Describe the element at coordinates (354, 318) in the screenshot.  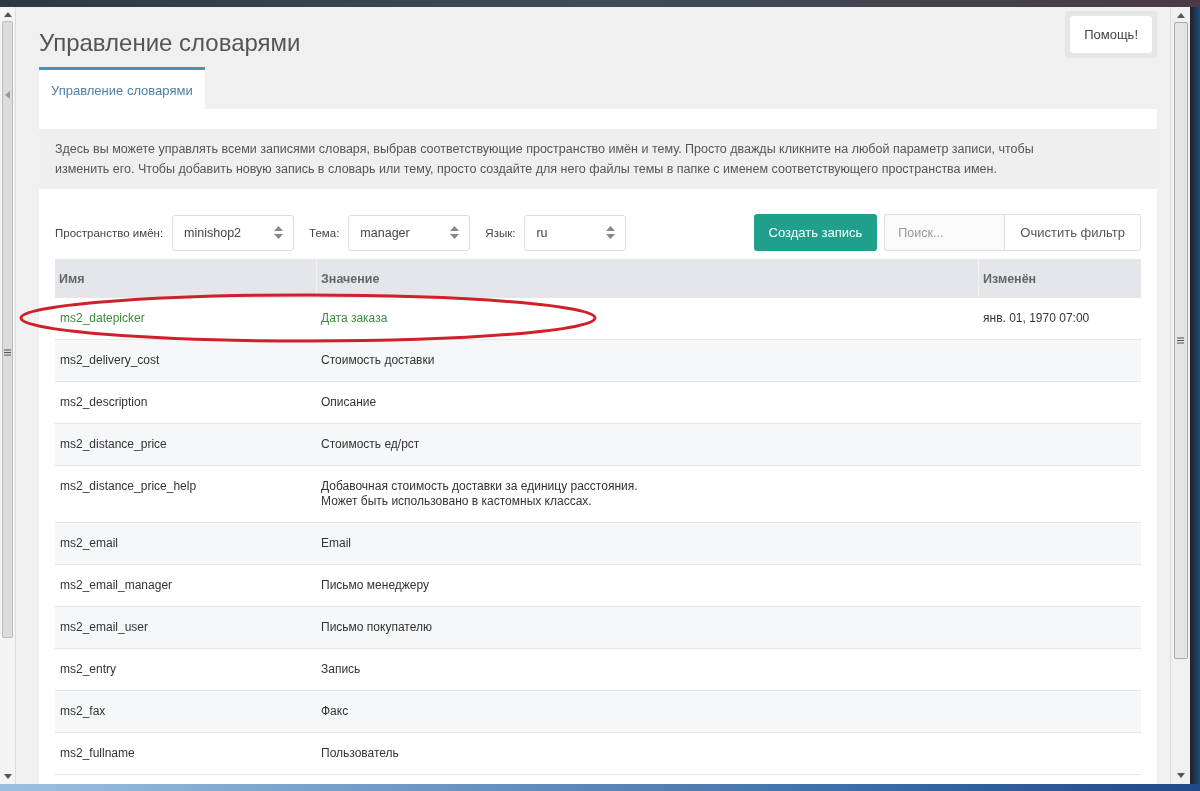
I see `table-cell: Дата заказа` at that location.